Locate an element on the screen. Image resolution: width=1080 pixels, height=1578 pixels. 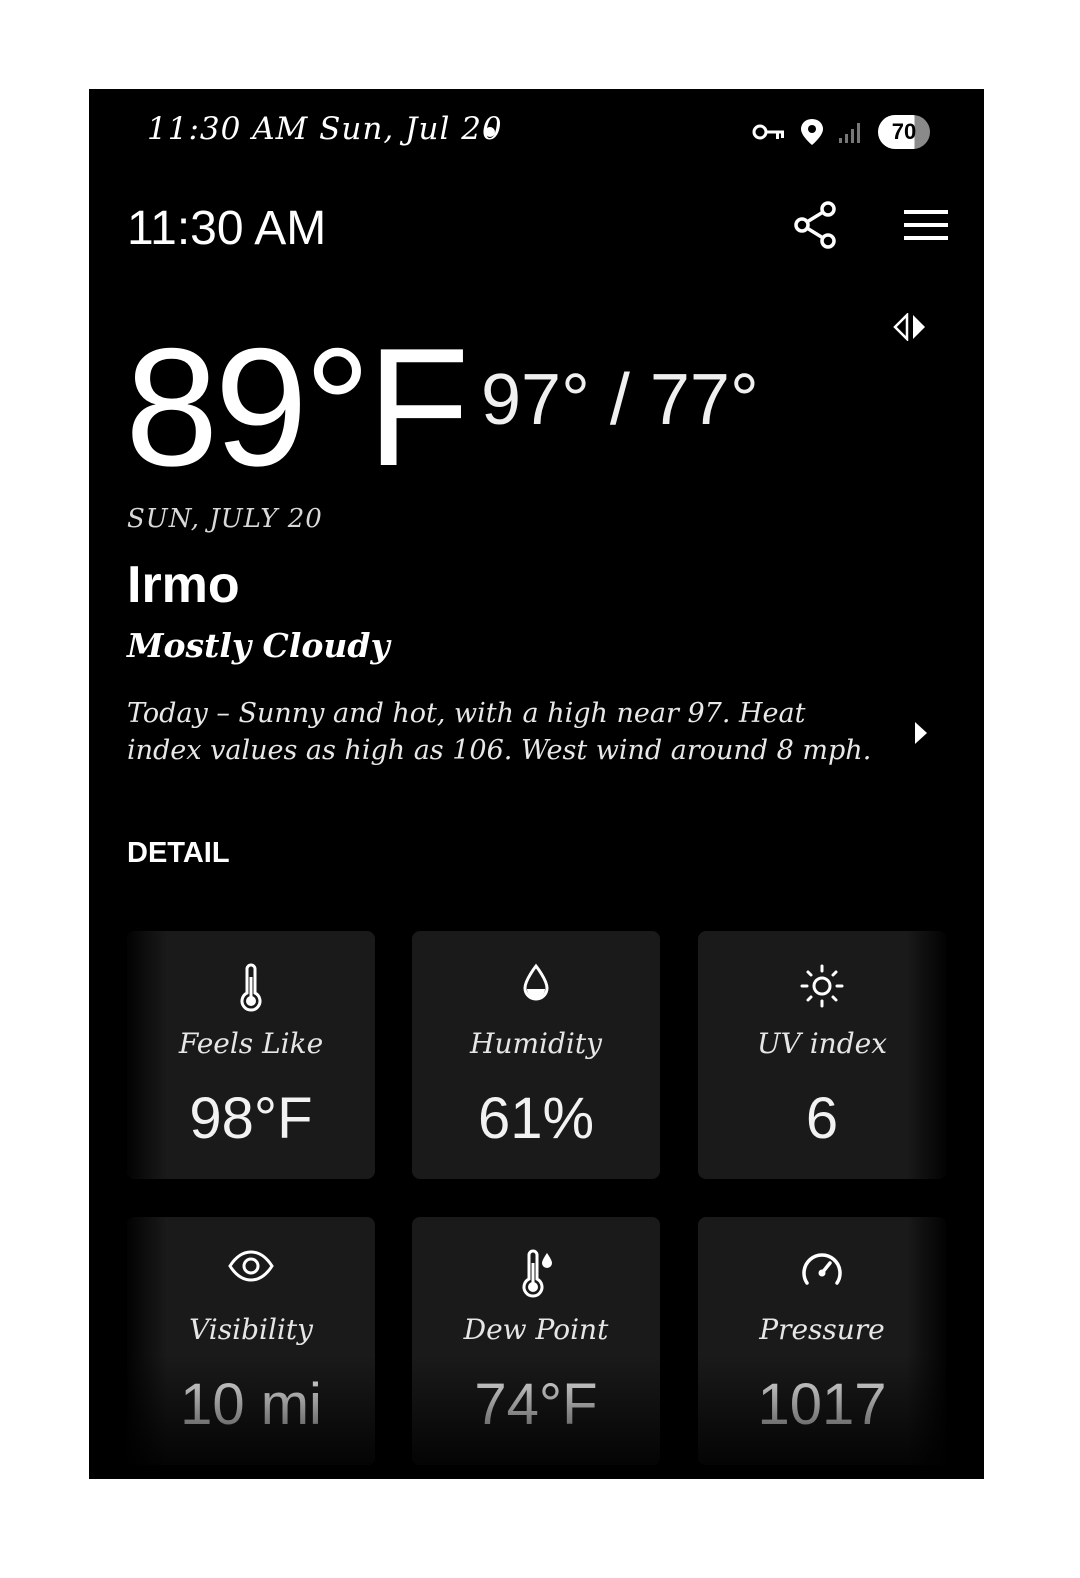
card-feels-like: Feels Like 98°F is located at coordinates (251, 1055).